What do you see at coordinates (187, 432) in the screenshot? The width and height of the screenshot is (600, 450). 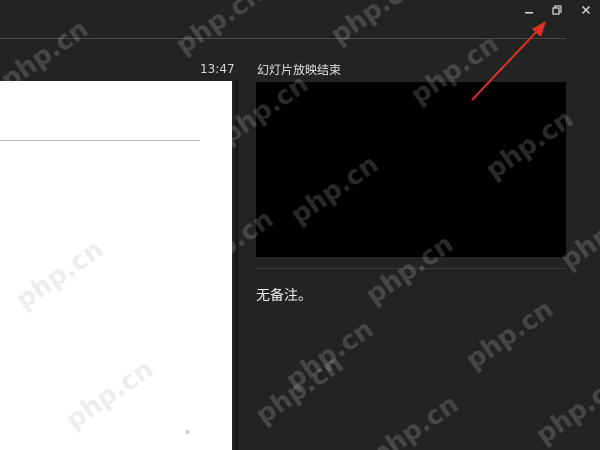 I see `slide-corner-mark` at bounding box center [187, 432].